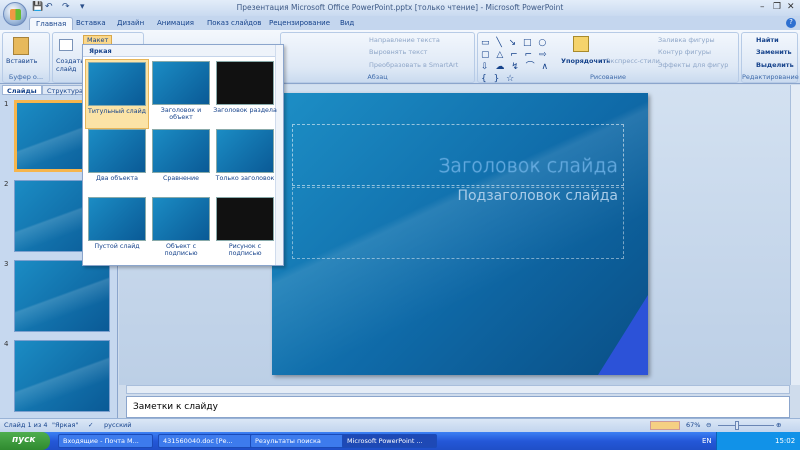 Image resolution: width=800 pixels, height=450 pixels. What do you see at coordinates (6, 184) in the screenshot?
I see `slide-number: 2` at bounding box center [6, 184].